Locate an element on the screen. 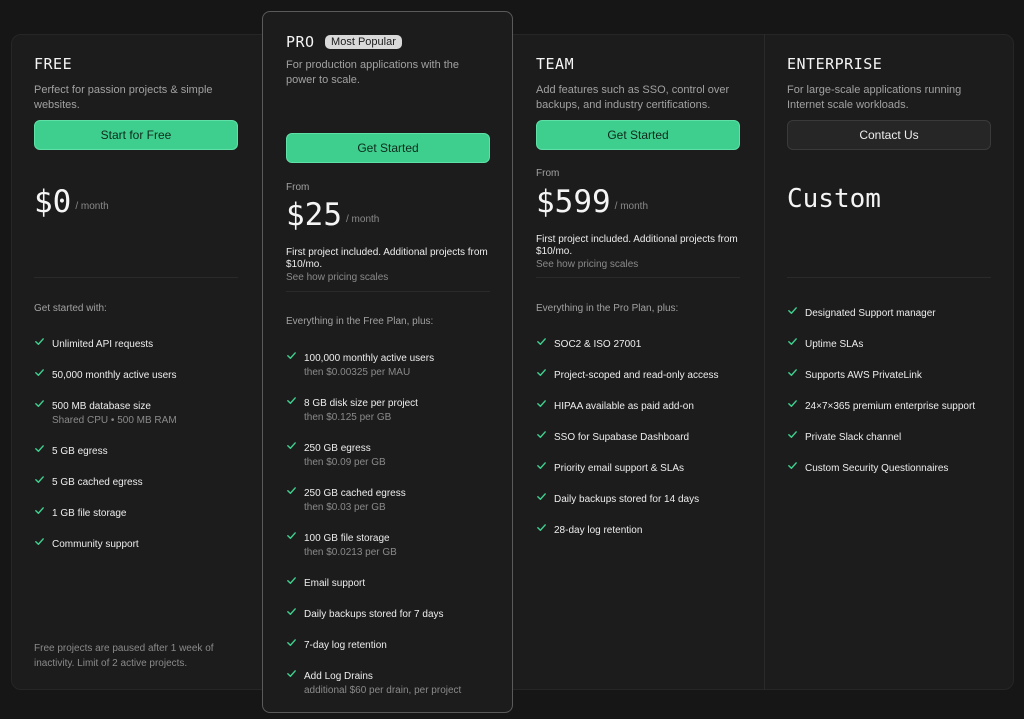 The width and height of the screenshot is (1024, 719). feature-content: Designated Support manager is located at coordinates (870, 312).